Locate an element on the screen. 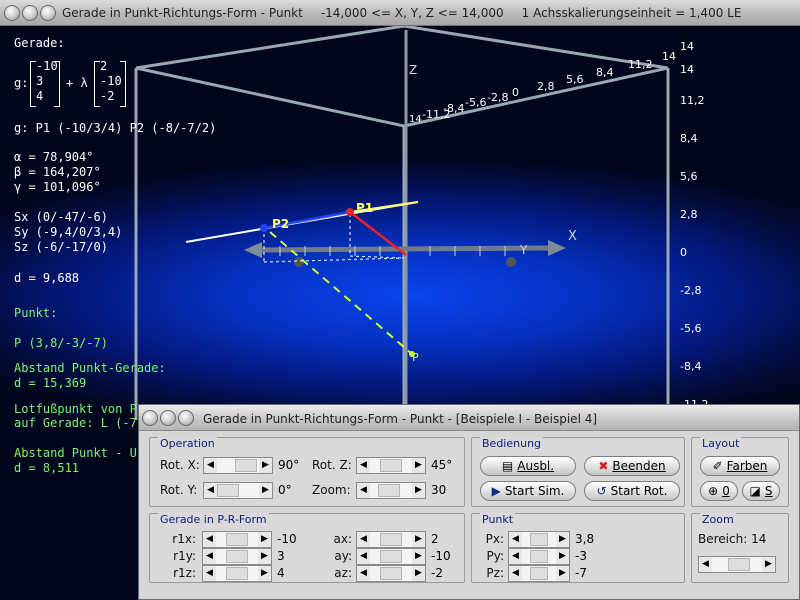 Image resolution: width=800 pixels, height=600 pixels. zoom-spinner: ◀ ▶ is located at coordinates (391, 490).